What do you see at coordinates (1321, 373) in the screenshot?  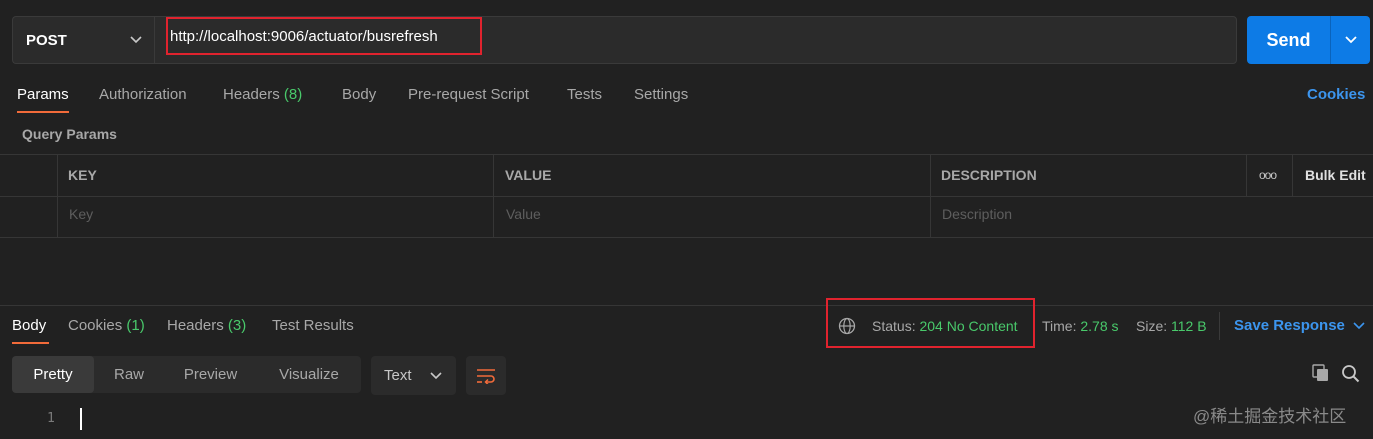 I see `copy-icon` at bounding box center [1321, 373].